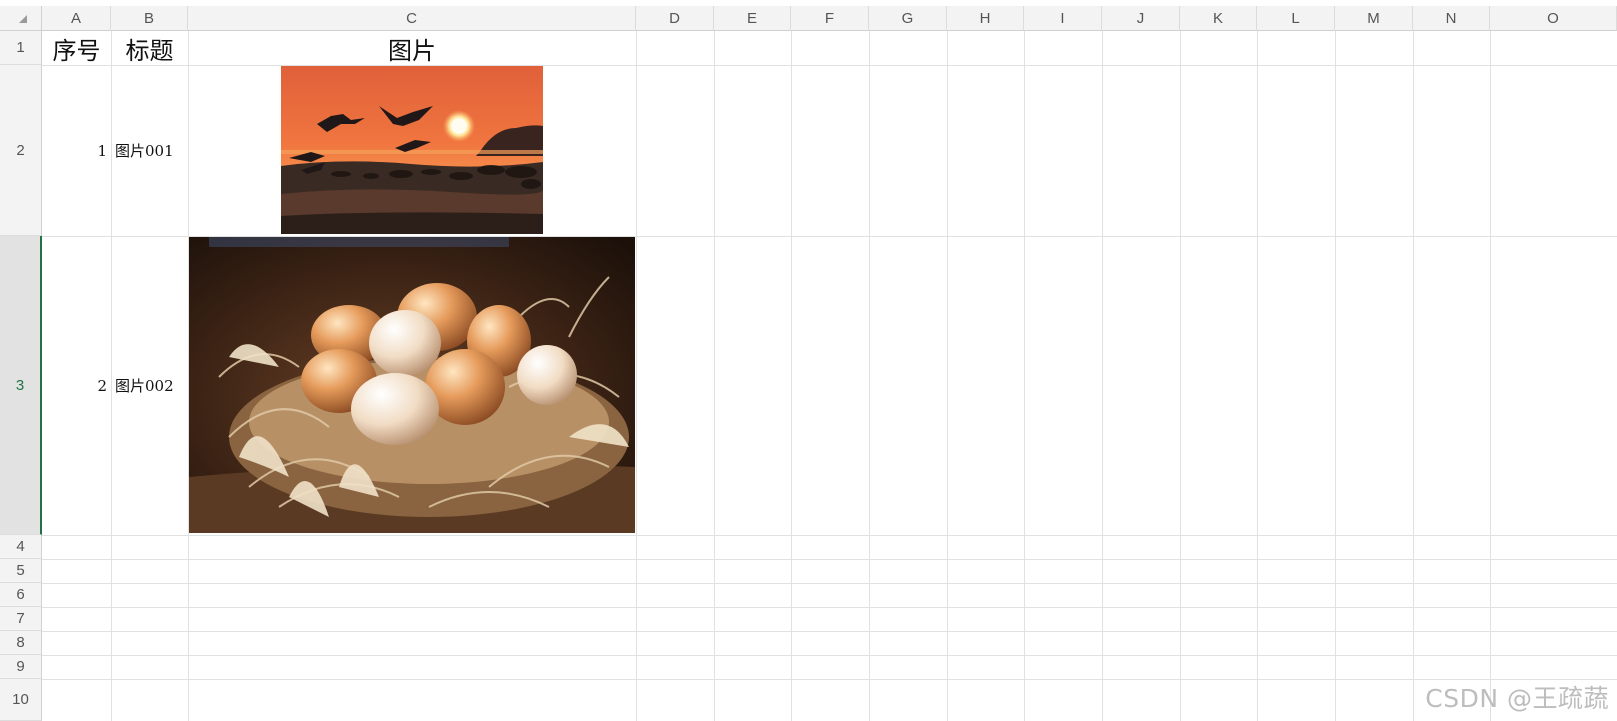 This screenshot has width=1617, height=721. I want to click on select-all-icon, so click(23, 19).